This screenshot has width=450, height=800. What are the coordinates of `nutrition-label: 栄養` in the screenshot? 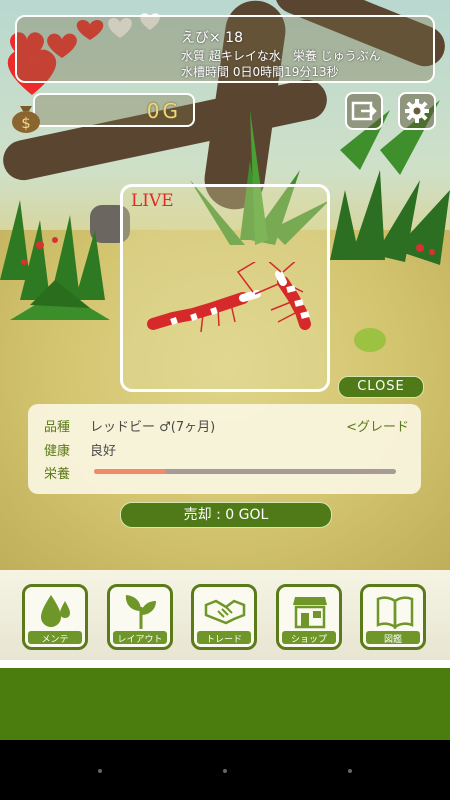 It's located at (57, 474).